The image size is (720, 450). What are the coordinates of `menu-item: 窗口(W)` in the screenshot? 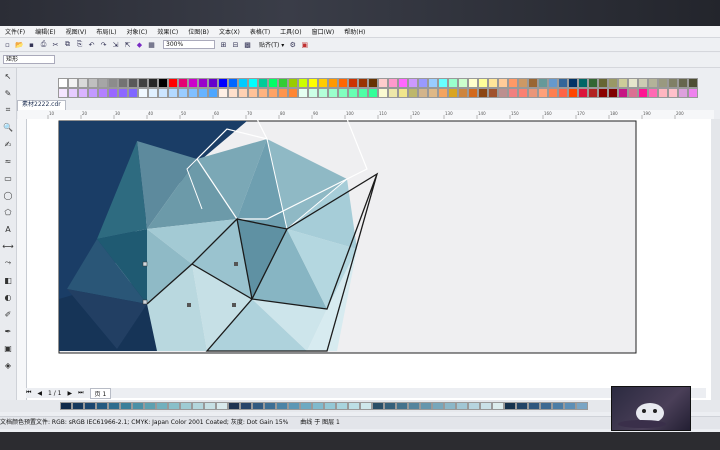 It's located at (323, 31).